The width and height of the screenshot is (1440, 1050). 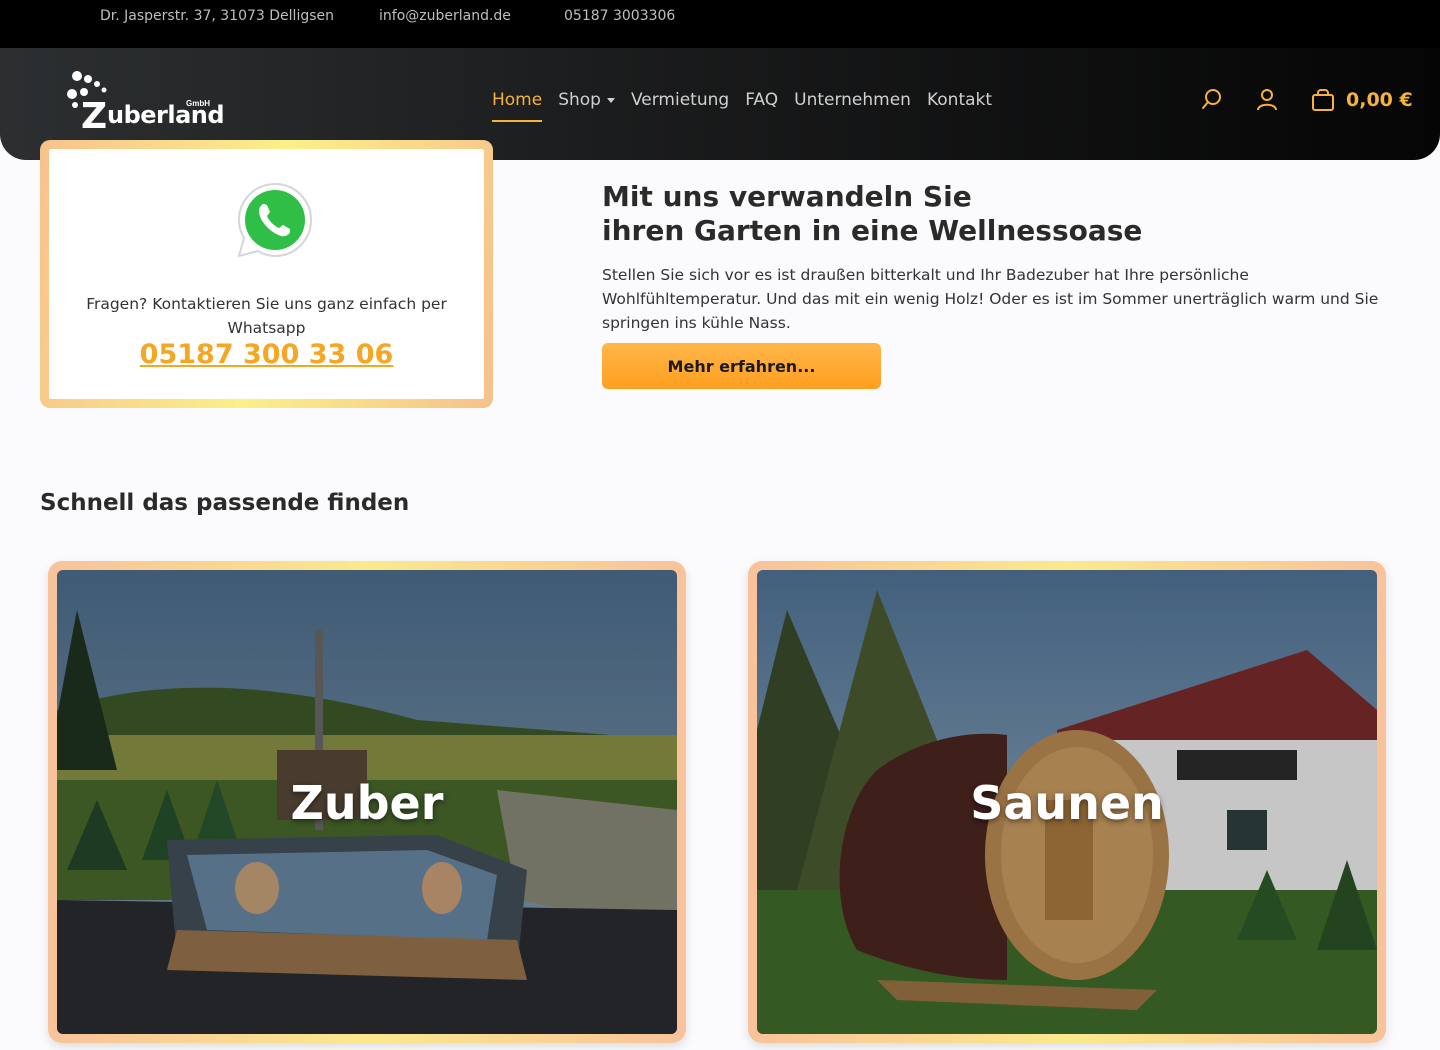 What do you see at coordinates (959, 103) in the screenshot?
I see `nav-kontakt: Kontakt` at bounding box center [959, 103].